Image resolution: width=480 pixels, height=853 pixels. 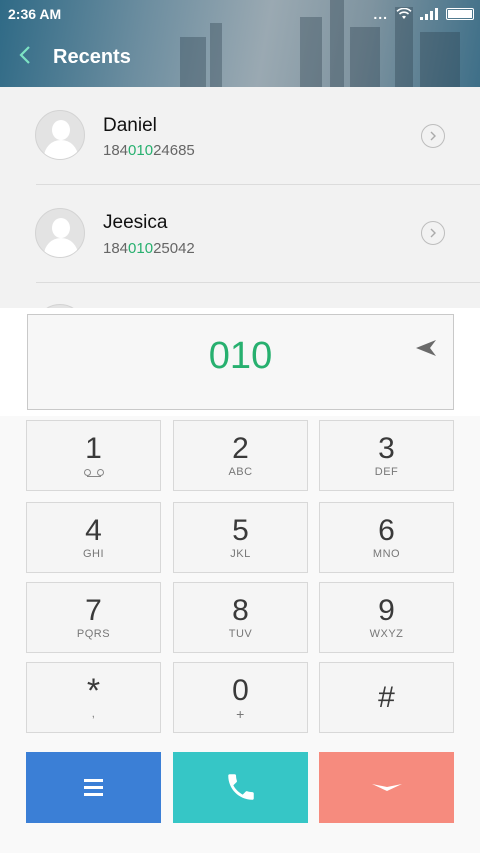 I want to click on chevron-down-icon, so click(x=386, y=787).